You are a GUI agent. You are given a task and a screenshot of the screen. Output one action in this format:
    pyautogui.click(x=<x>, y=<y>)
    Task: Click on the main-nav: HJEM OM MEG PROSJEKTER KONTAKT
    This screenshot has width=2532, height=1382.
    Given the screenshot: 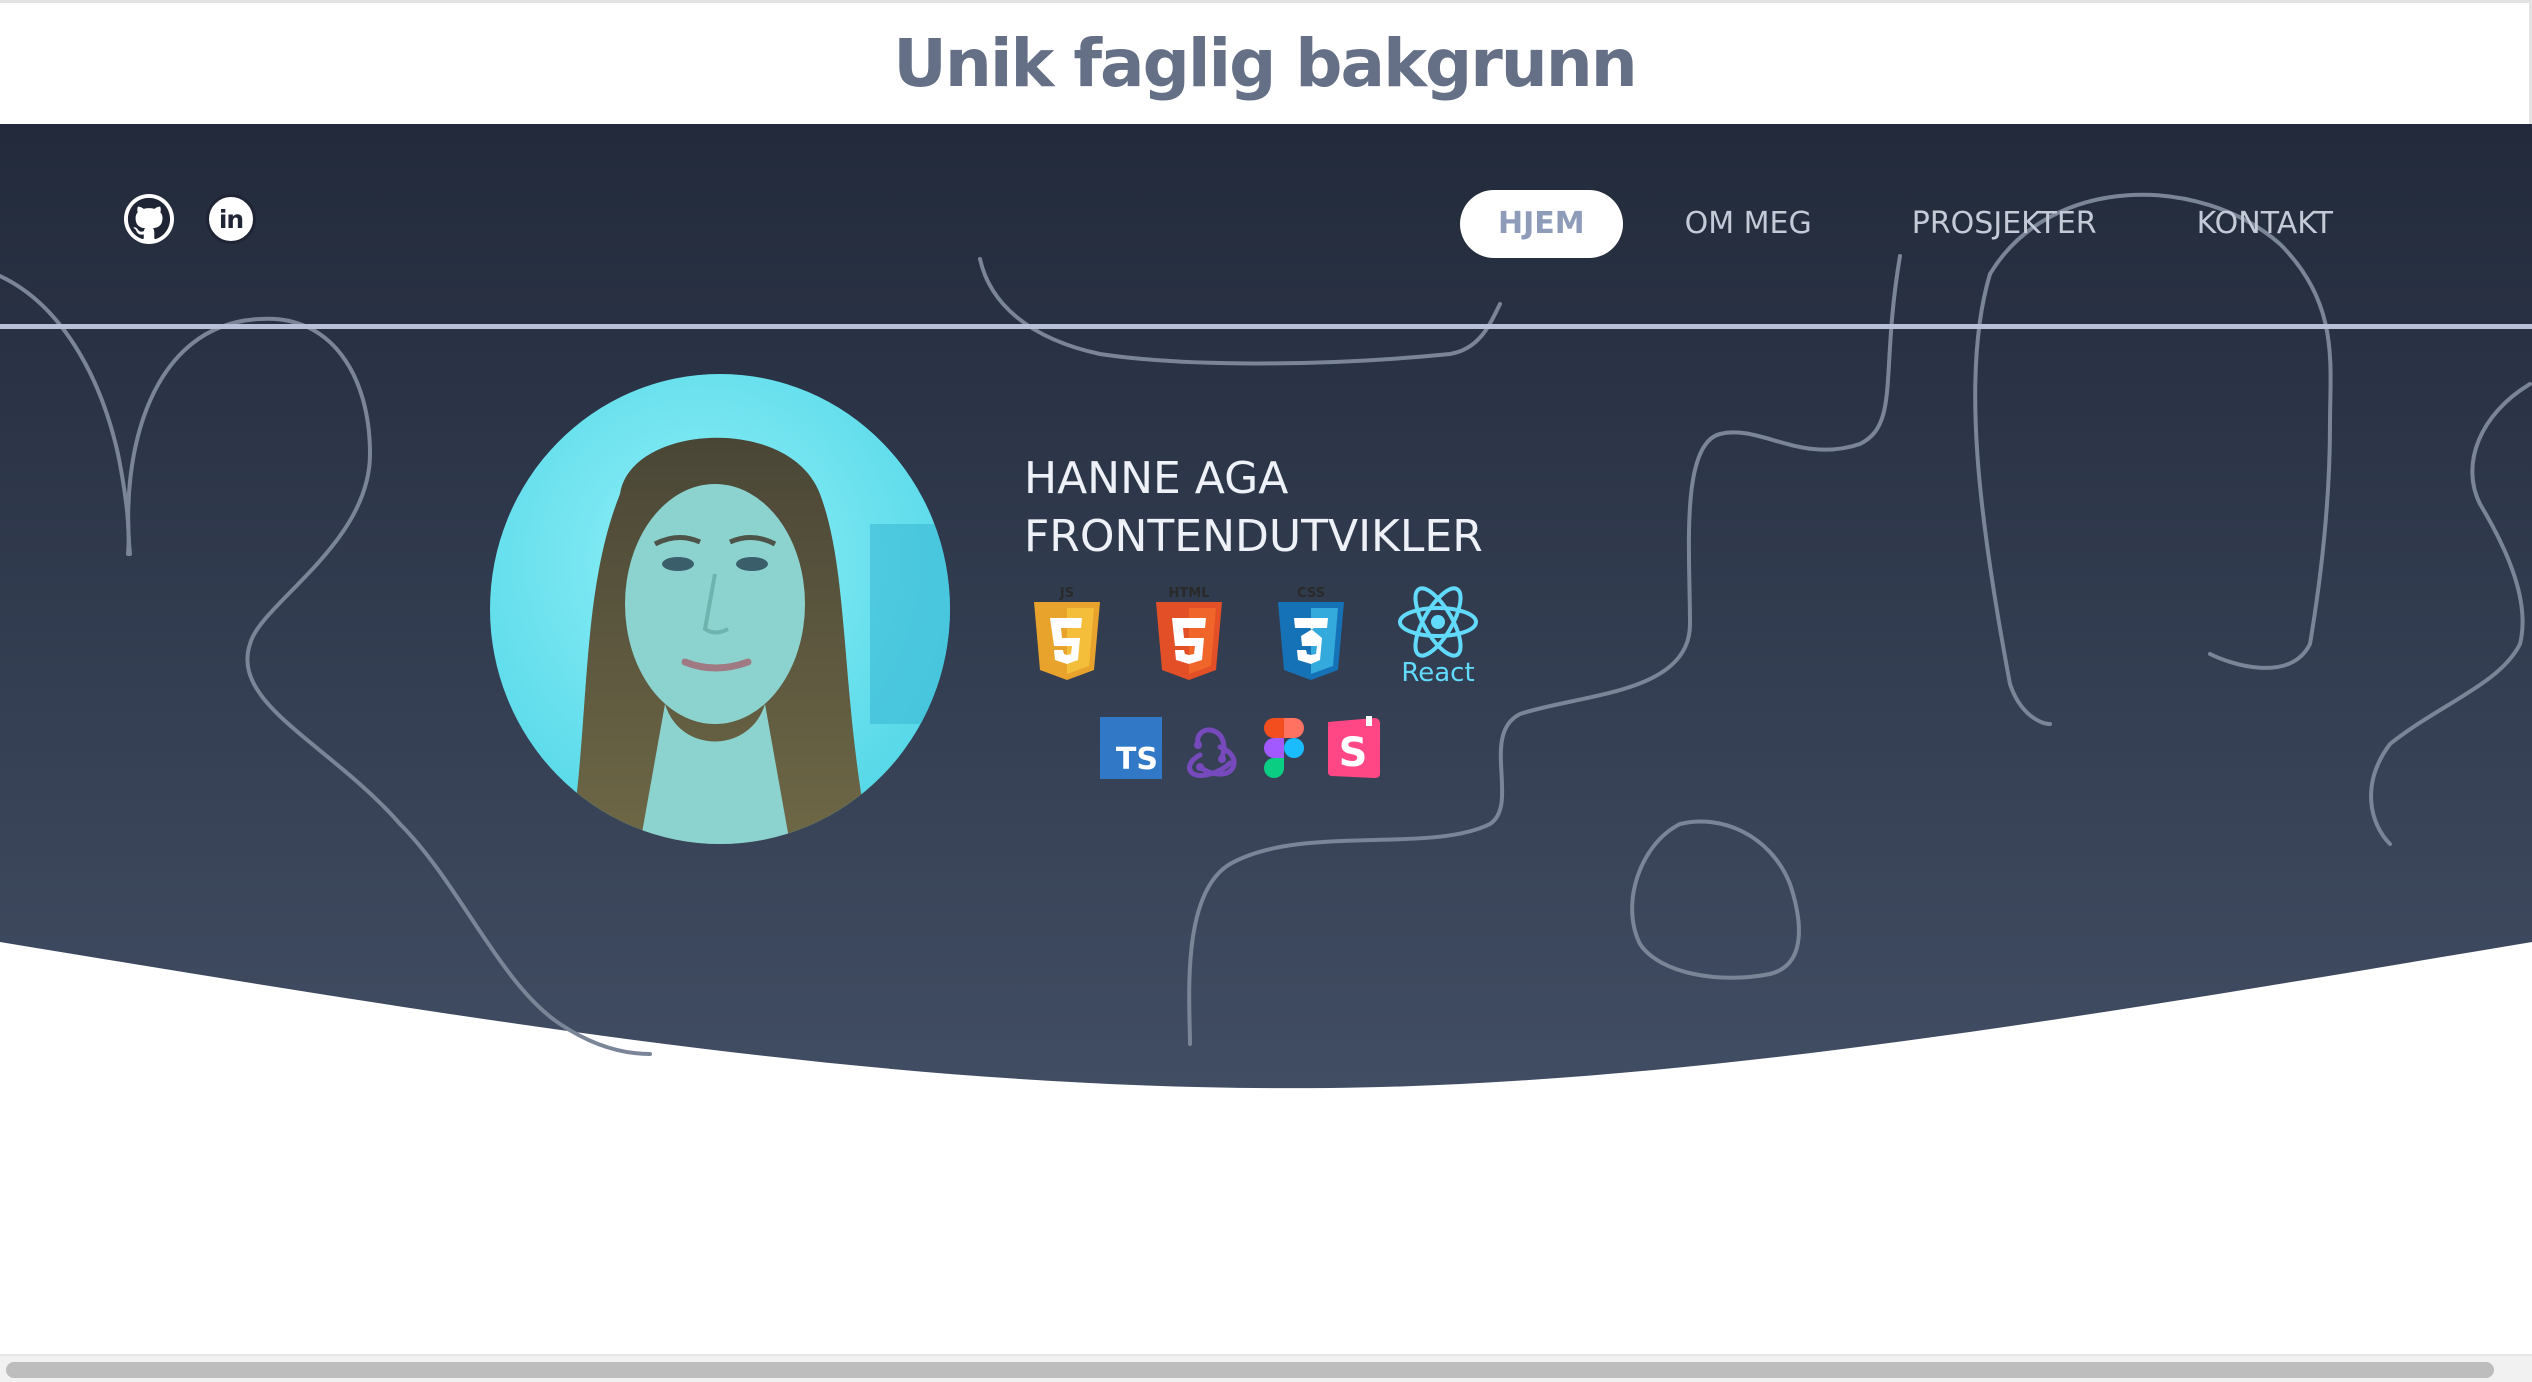 What is the action you would take?
    pyautogui.click(x=1915, y=224)
    